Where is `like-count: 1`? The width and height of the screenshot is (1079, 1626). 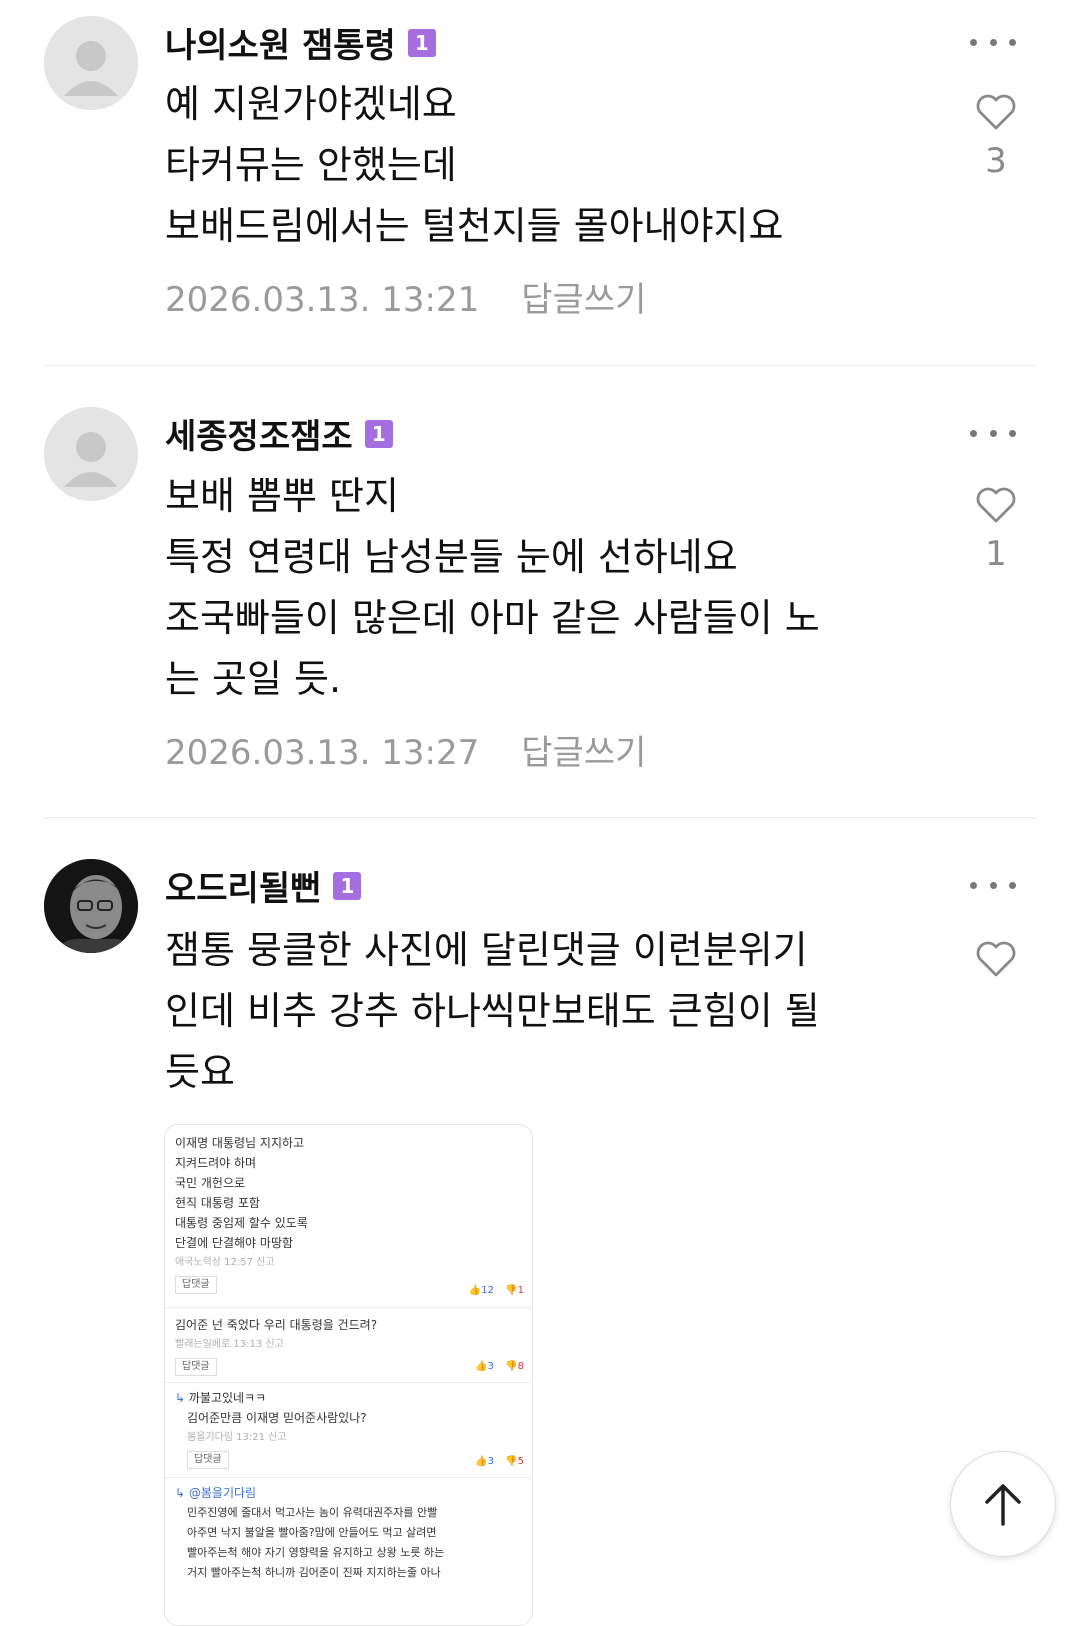
like-count: 1 is located at coordinates (996, 554).